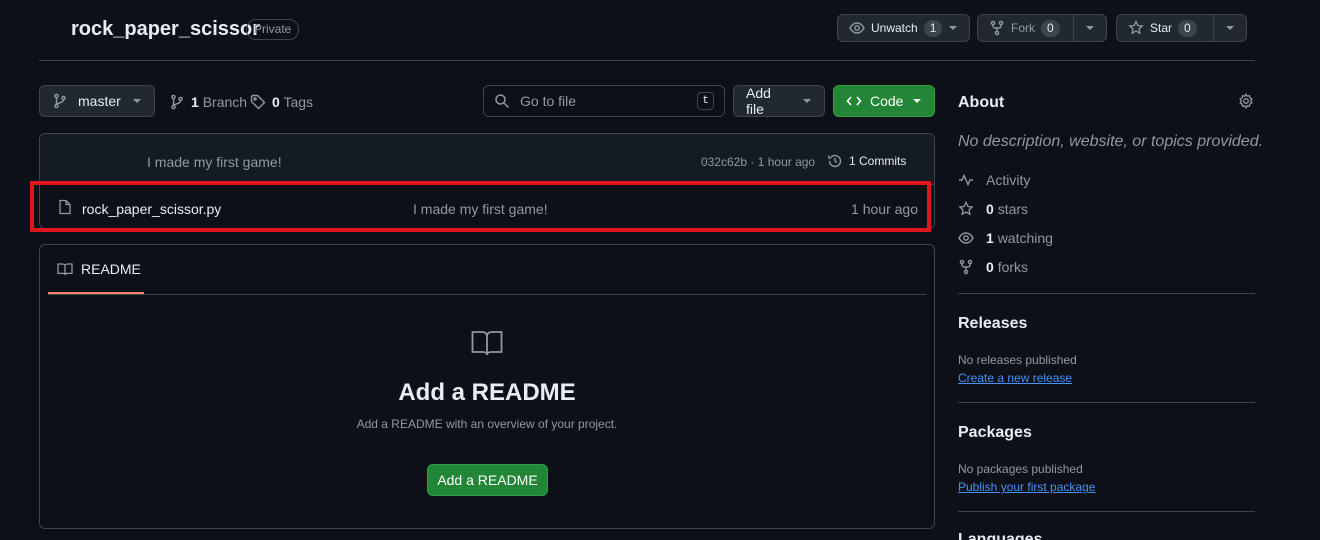 The width and height of the screenshot is (1320, 540). Describe the element at coordinates (1020, 469) in the screenshot. I see `packages-note: No packages published` at that location.